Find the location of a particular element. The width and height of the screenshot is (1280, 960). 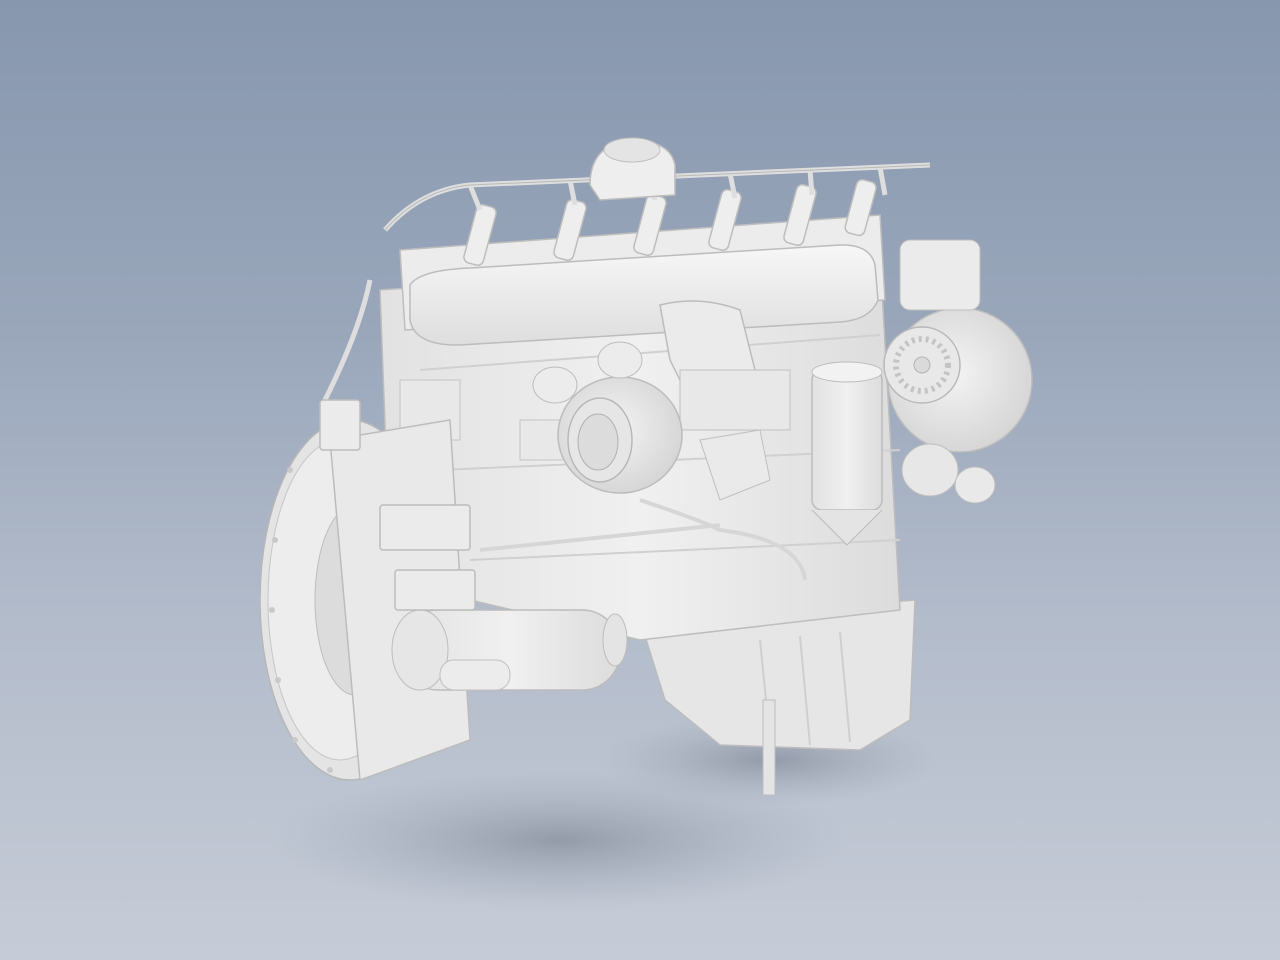

starter-motor is located at coordinates (509, 650).